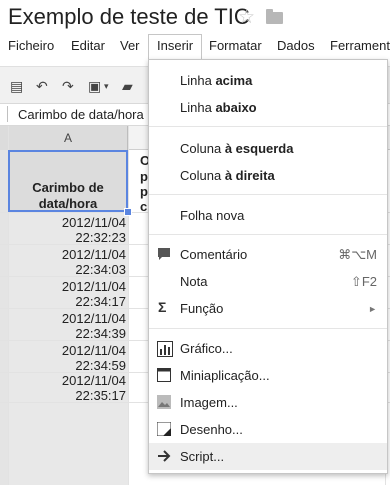 The image size is (390, 485). What do you see at coordinates (129, 17) in the screenshot?
I see `document-title: Exemplo de teste de TIC` at bounding box center [129, 17].